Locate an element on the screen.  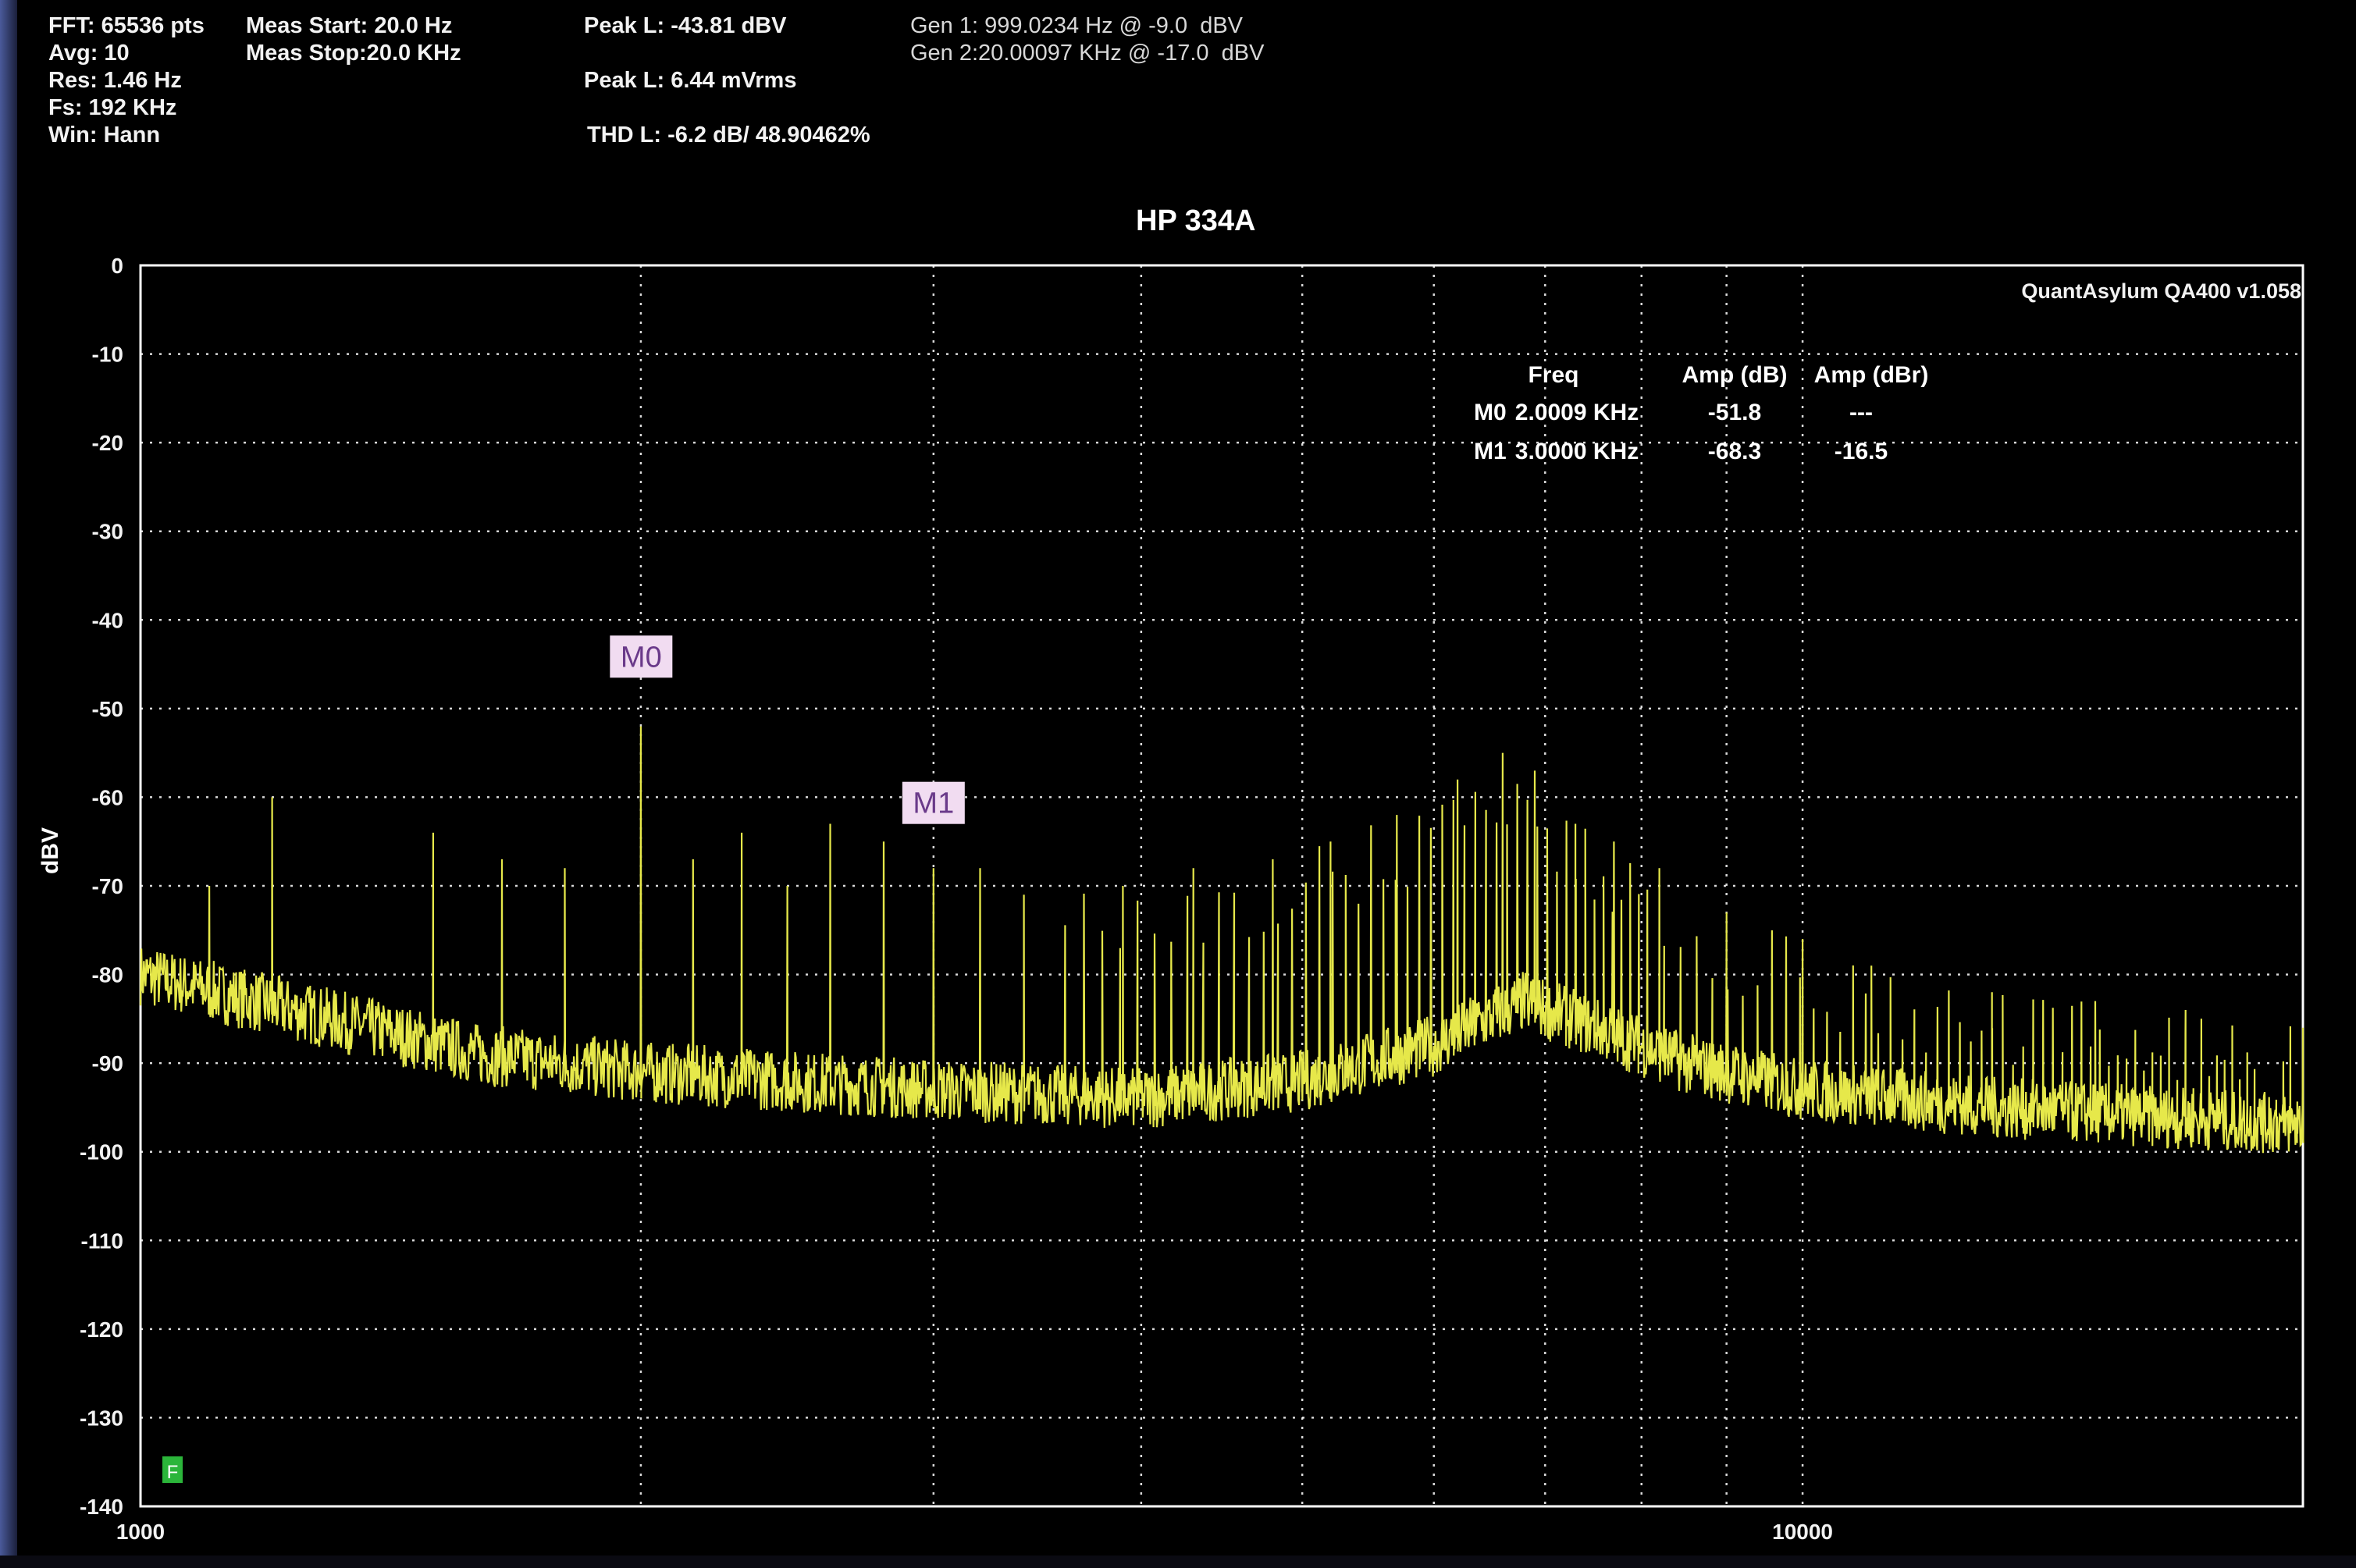
y-tick-label: -90 is located at coordinates (107, 1063).